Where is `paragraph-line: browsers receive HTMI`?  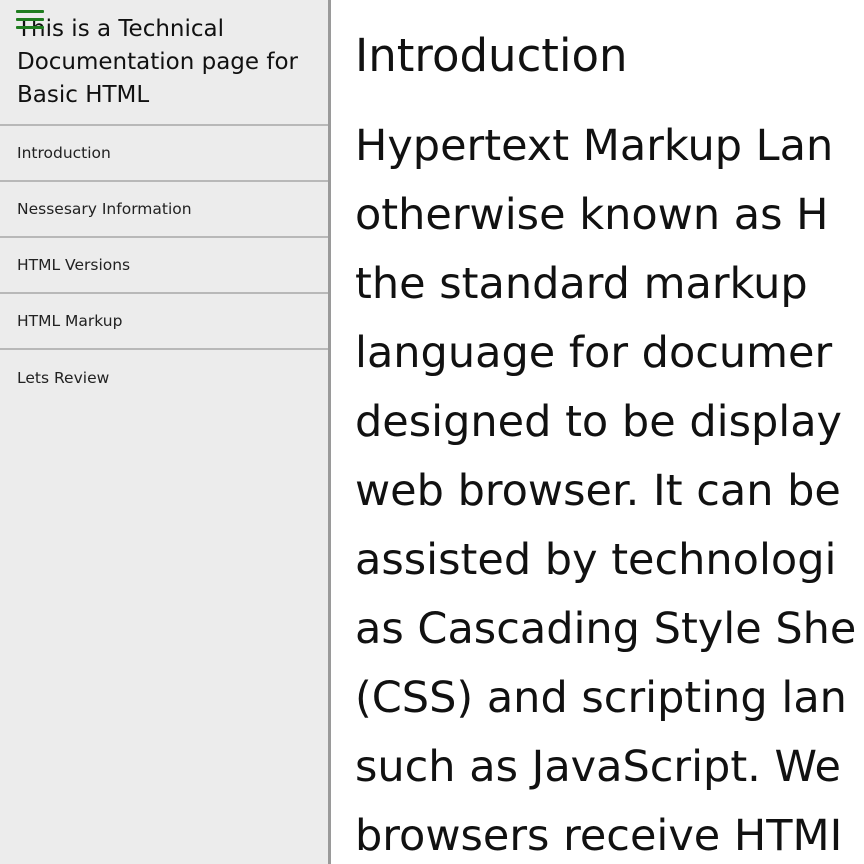
paragraph-line: browsers receive HTMI is located at coordinates (599, 836).